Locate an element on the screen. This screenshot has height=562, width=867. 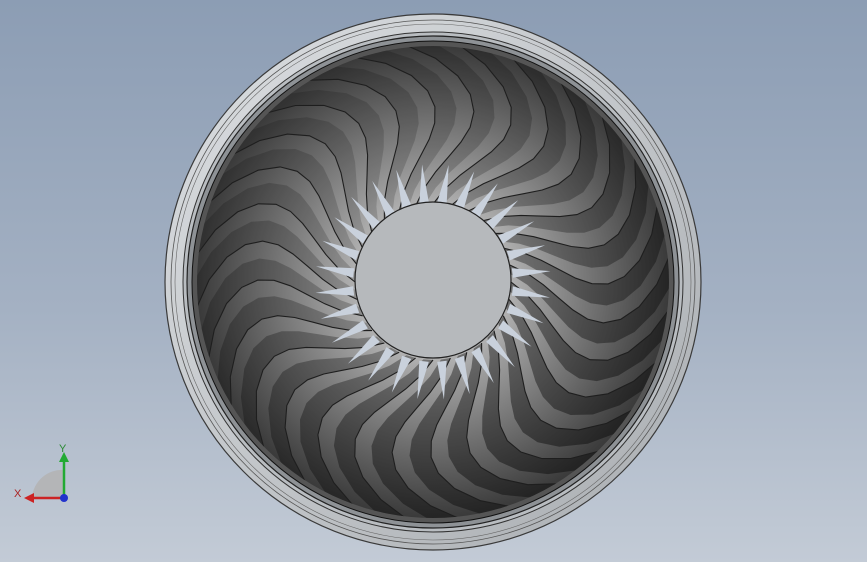
triad-plane is located at coordinates (48, 483).